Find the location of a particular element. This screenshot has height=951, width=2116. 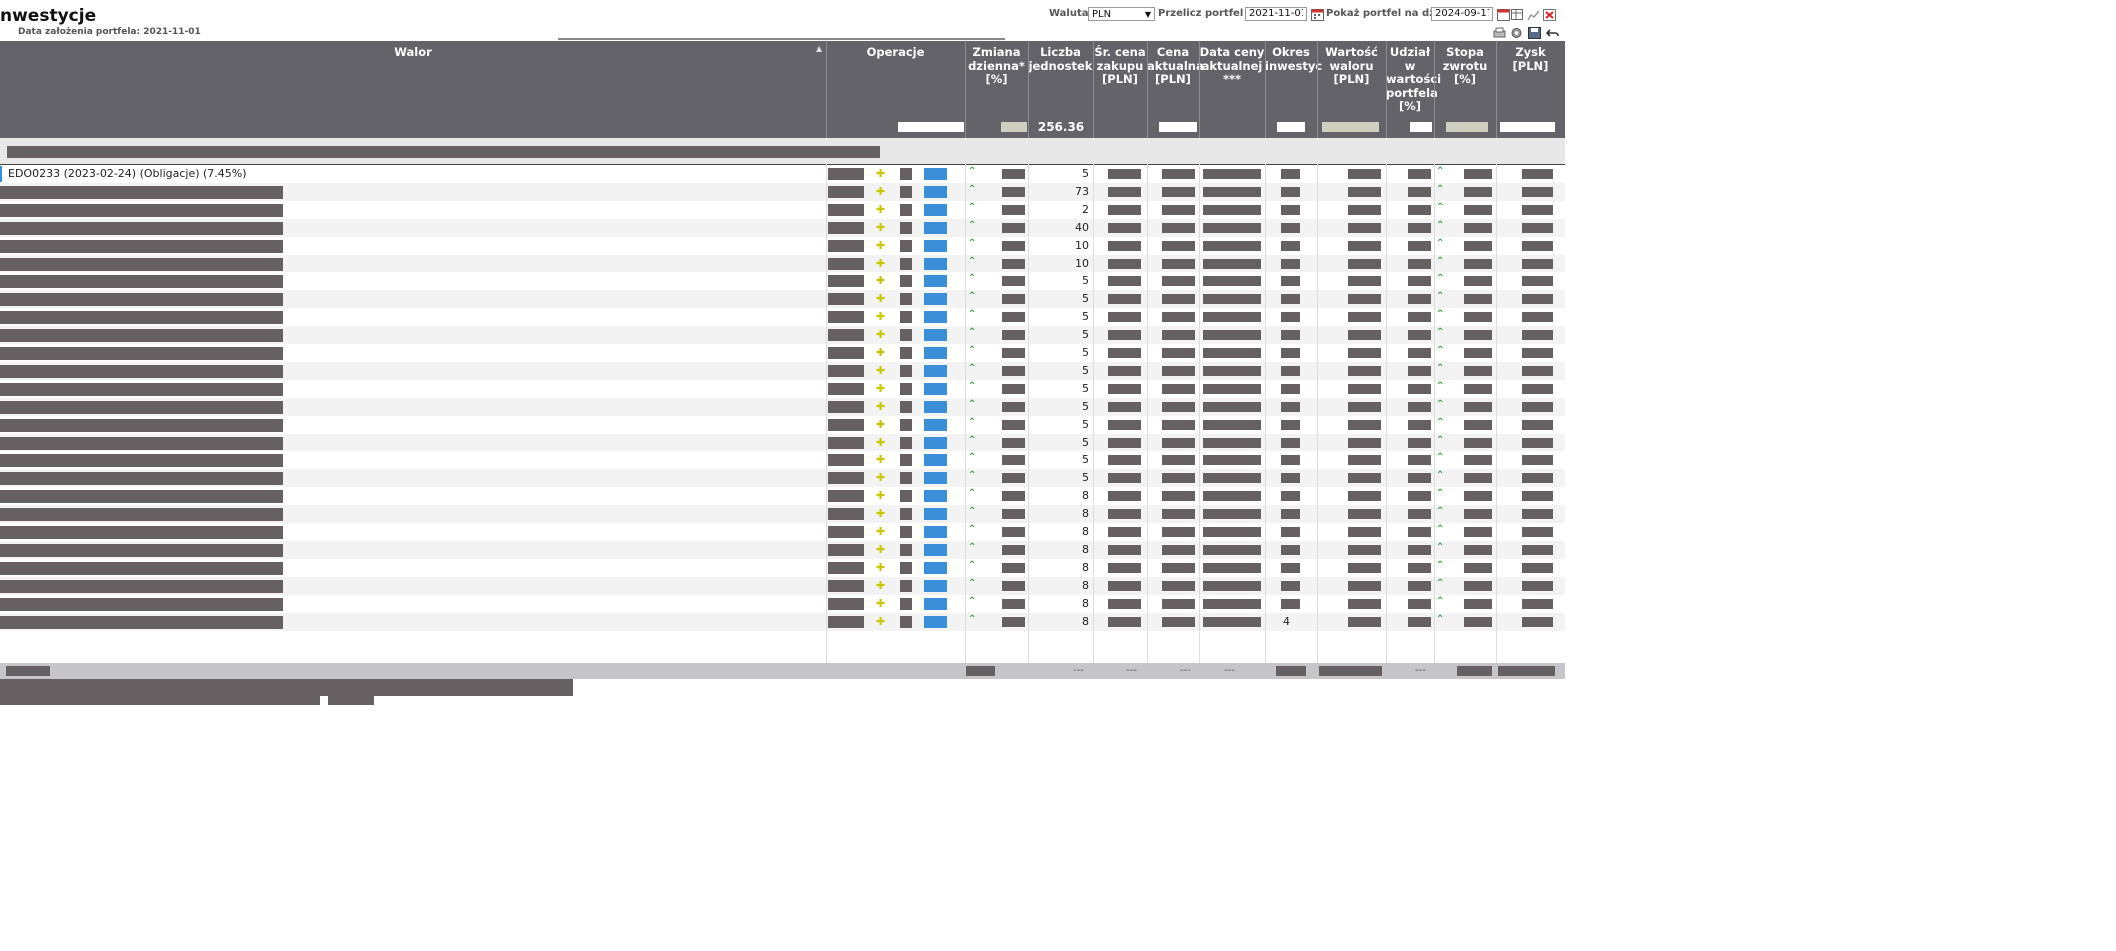

undo-icon is located at coordinates (1552, 33).